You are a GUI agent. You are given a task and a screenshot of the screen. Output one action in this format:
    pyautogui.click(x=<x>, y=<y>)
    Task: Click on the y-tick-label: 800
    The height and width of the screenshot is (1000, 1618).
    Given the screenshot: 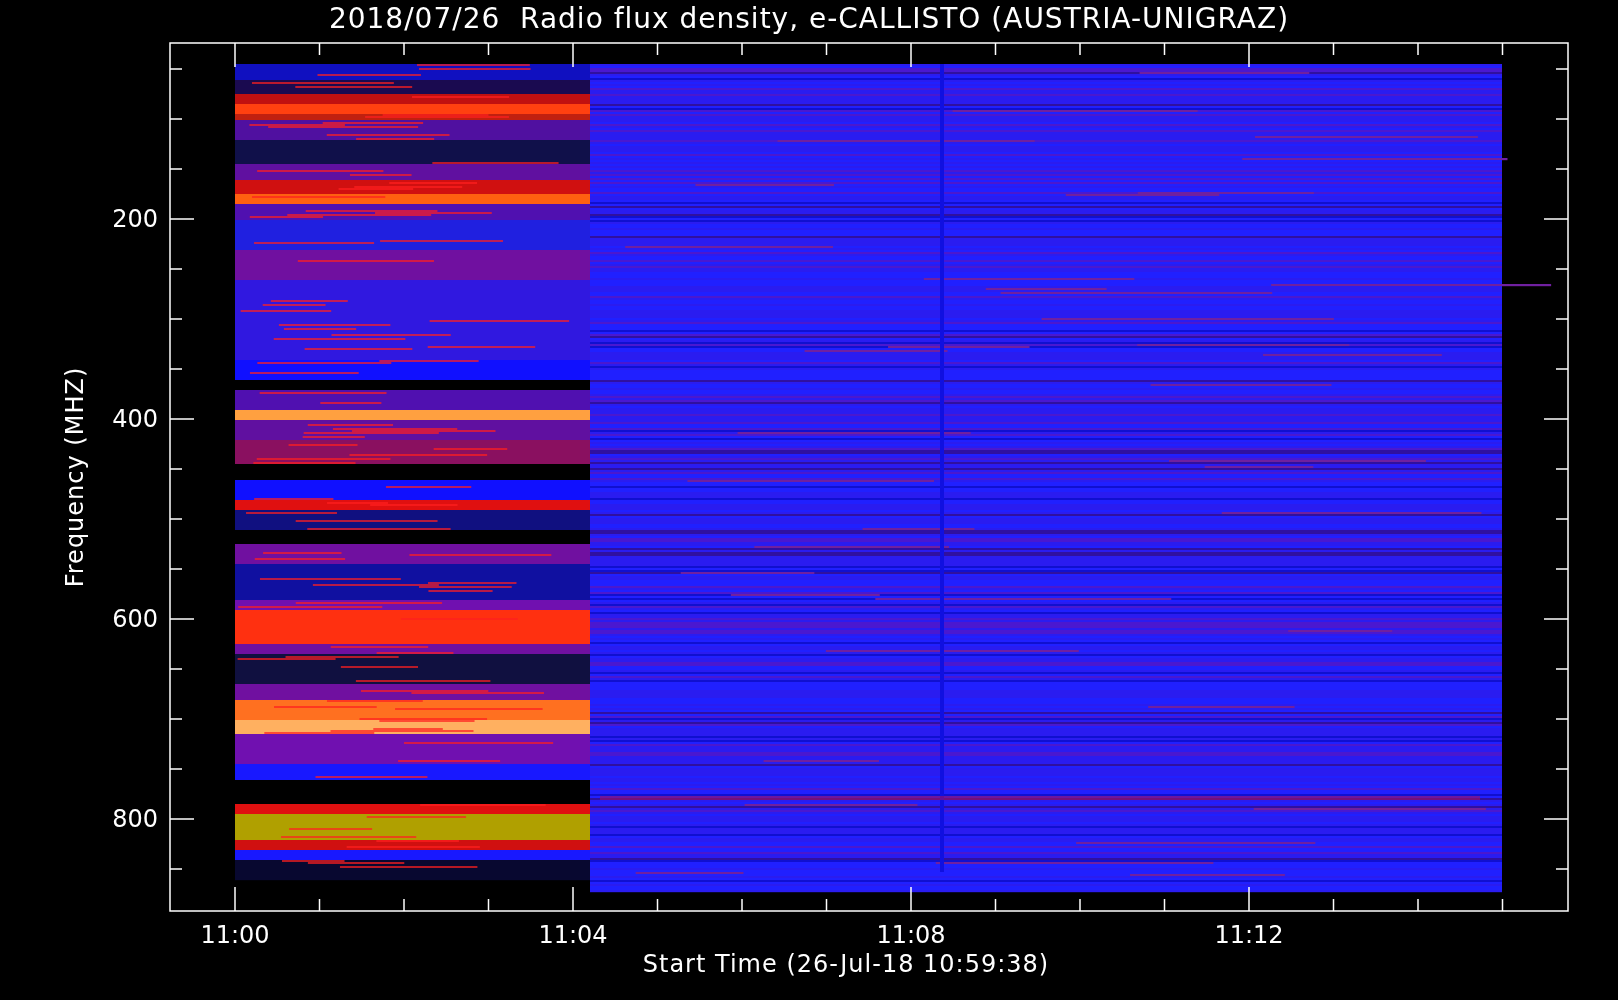 What is the action you would take?
    pyautogui.click(x=134, y=819)
    